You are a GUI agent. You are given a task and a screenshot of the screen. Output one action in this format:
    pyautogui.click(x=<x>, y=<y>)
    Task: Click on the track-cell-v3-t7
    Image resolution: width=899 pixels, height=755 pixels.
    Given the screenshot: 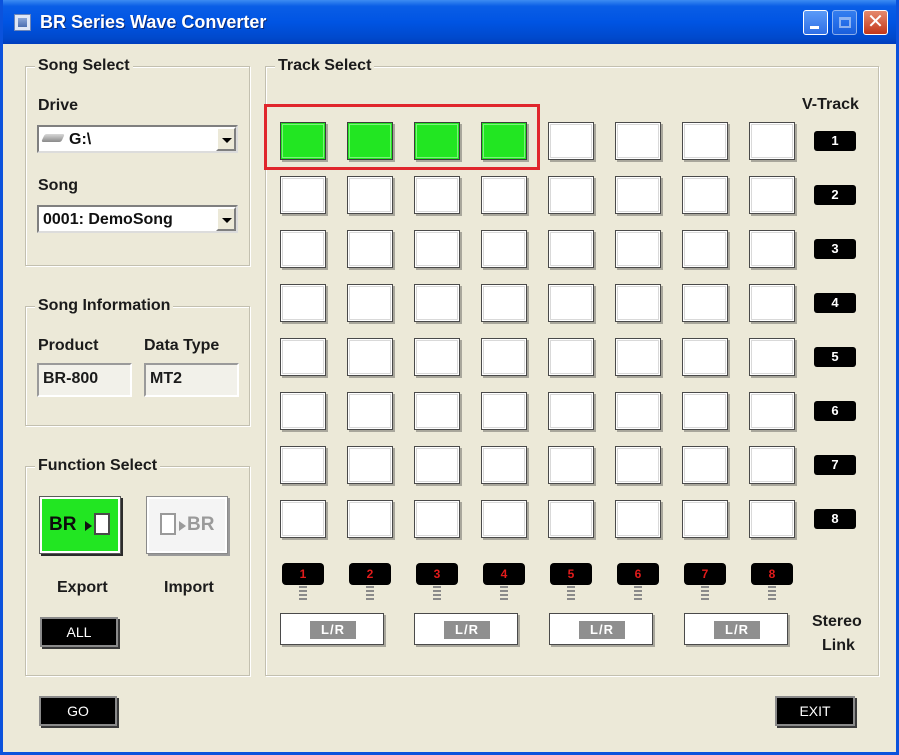 What is the action you would take?
    pyautogui.click(x=705, y=249)
    